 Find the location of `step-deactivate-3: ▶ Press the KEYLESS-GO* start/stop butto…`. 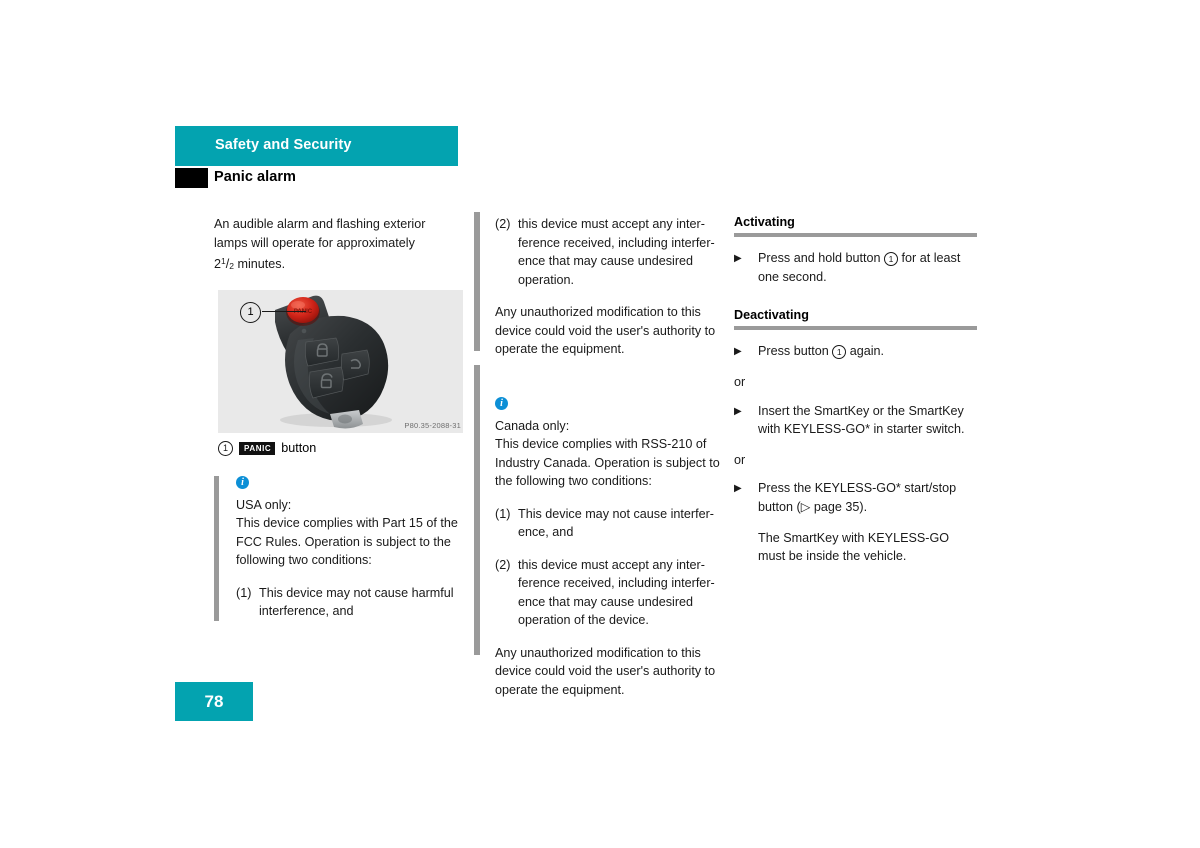

step-deactivate-3: ▶ Press the KEYLESS-GO* start/stop butto… is located at coordinates (855, 497).